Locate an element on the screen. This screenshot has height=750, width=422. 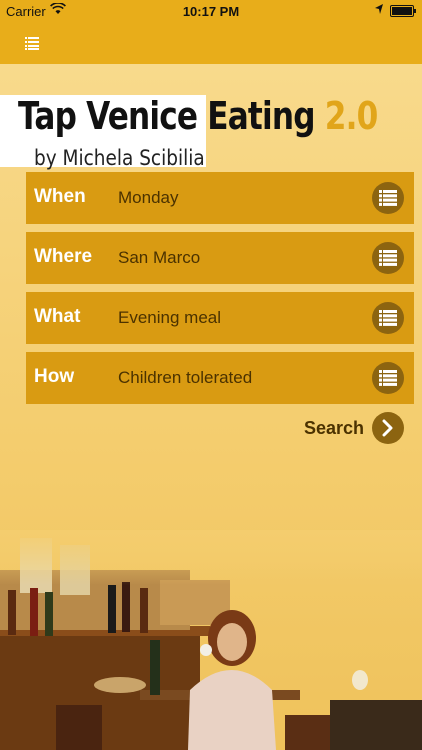
filter-label: Where is located at coordinates (63, 256).